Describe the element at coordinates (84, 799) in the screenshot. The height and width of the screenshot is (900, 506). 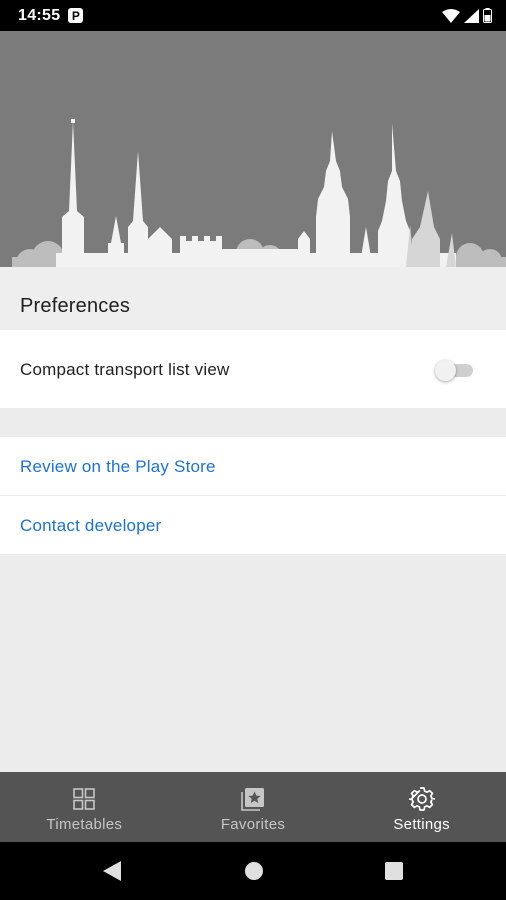
I see `grid-icon` at that location.